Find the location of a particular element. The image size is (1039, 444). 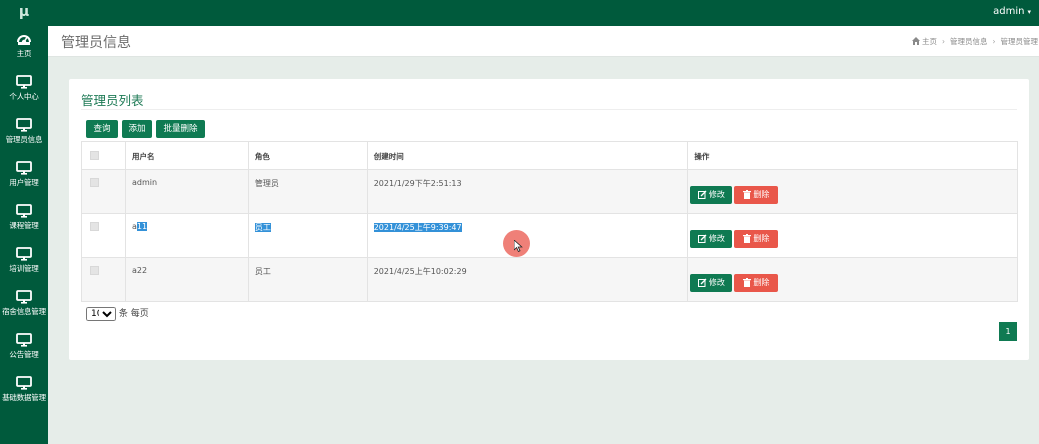

cell-username: a22 is located at coordinates (186, 279).